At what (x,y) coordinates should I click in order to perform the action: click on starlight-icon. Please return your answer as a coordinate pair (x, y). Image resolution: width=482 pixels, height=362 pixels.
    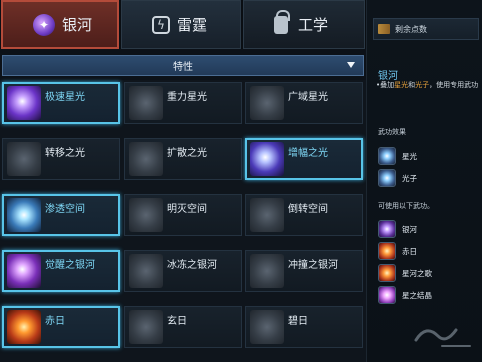
    Looking at the image, I should click on (387, 156).